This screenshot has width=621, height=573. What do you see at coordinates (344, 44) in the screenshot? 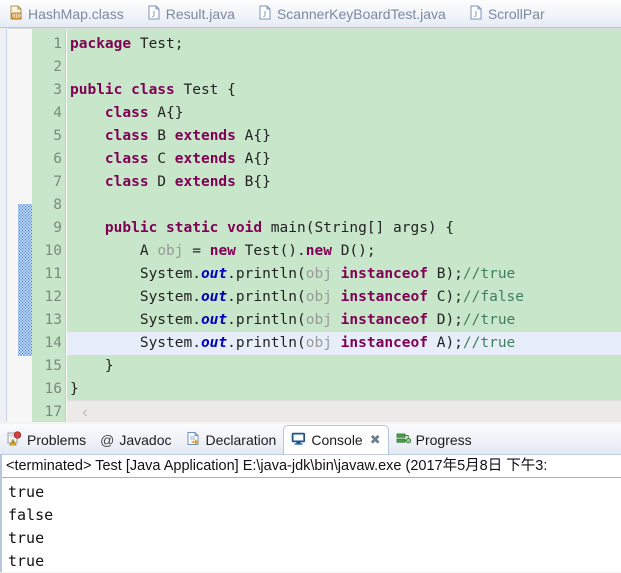
I see `code-line: package Test;` at bounding box center [344, 44].